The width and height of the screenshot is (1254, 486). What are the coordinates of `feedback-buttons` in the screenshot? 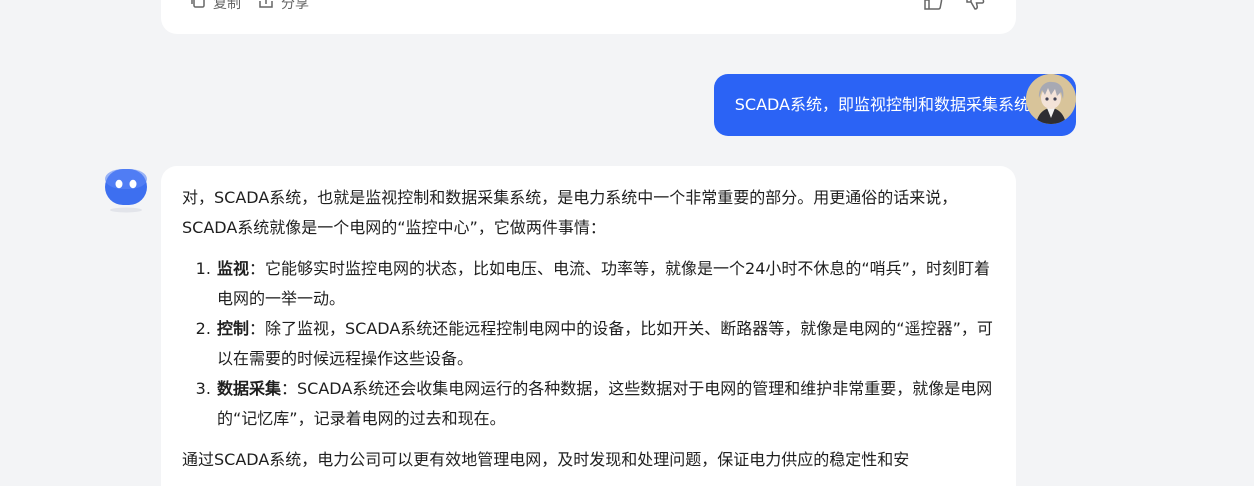 It's located at (954, 8).